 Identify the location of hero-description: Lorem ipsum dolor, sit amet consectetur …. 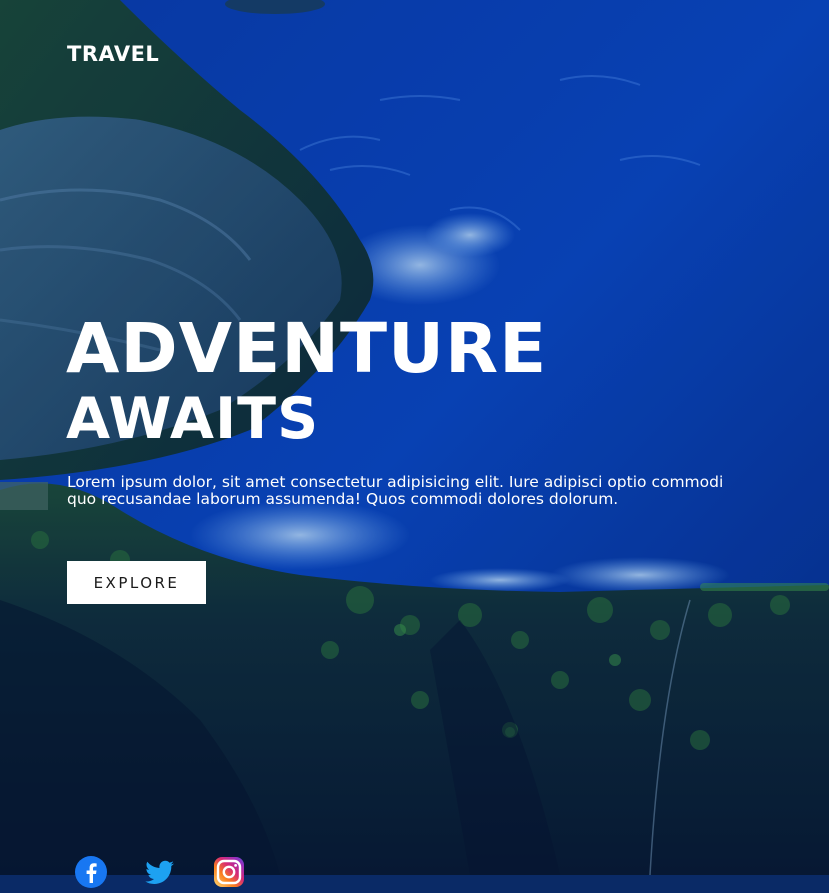
(395, 490).